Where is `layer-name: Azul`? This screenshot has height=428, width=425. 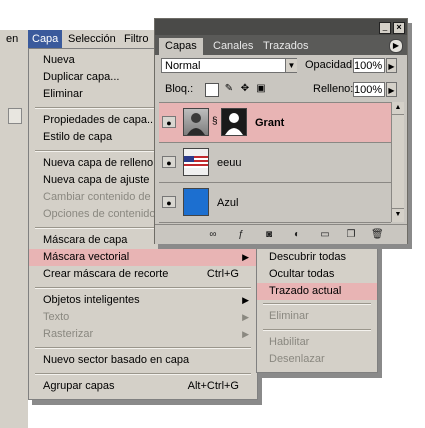
layer-name: Azul is located at coordinates (228, 203).